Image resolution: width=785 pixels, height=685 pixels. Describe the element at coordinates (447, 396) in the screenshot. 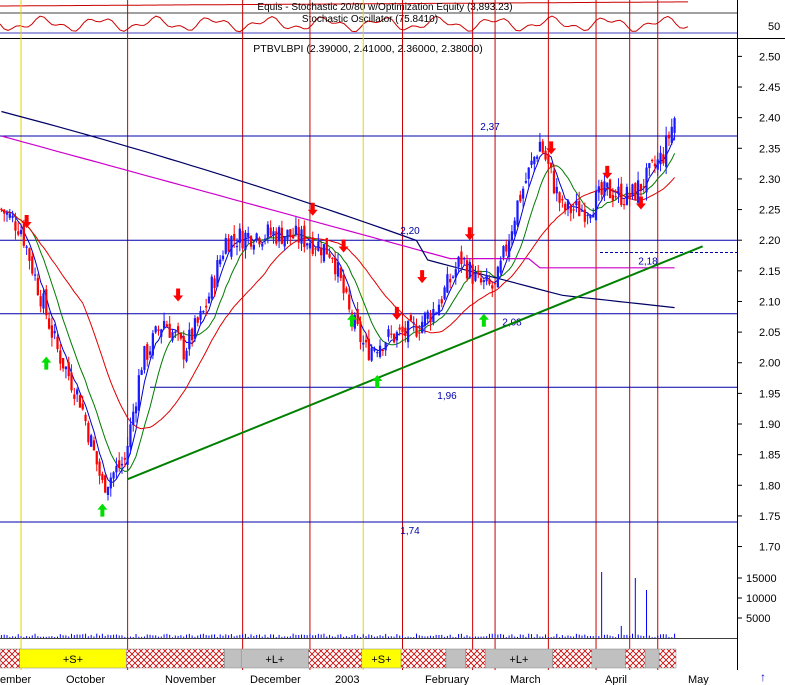

I see `level-label-4: 1,96` at that location.